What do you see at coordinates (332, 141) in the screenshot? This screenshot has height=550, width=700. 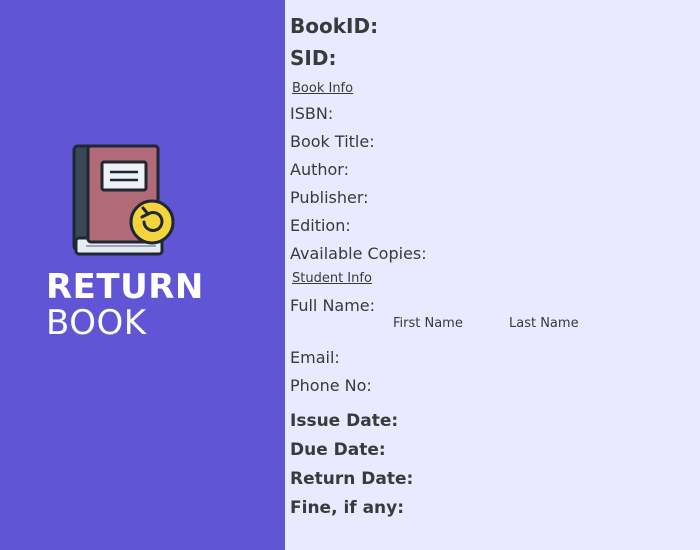 I see `book-title-label: Book Title:` at bounding box center [332, 141].